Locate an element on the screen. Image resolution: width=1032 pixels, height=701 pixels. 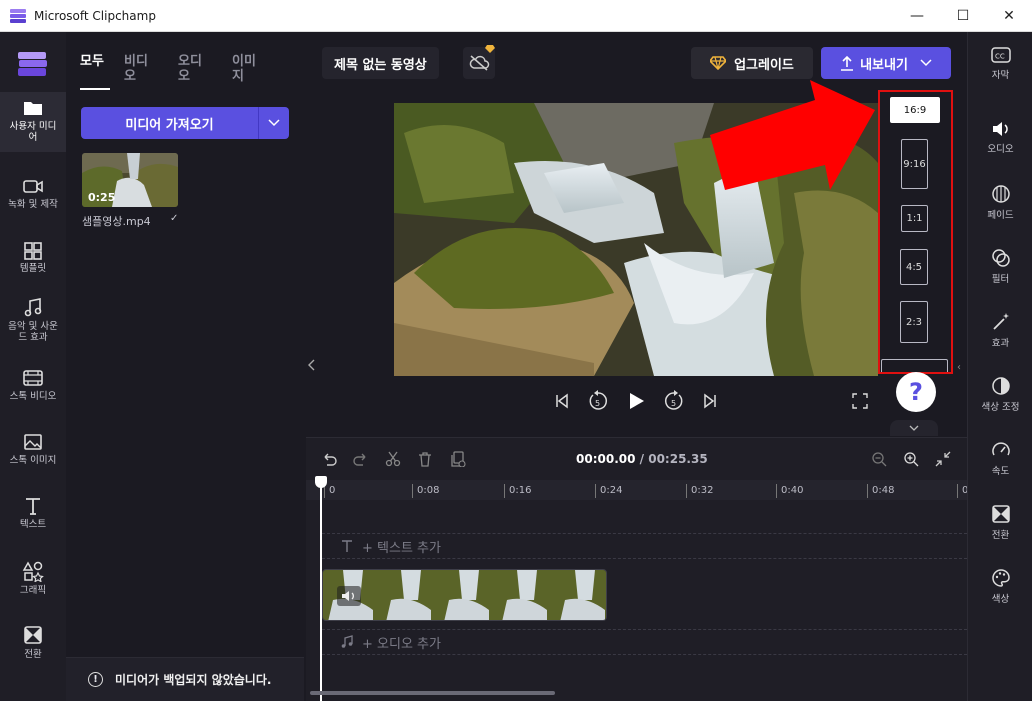
export-button: 내보내기 is located at coordinates (886, 63).